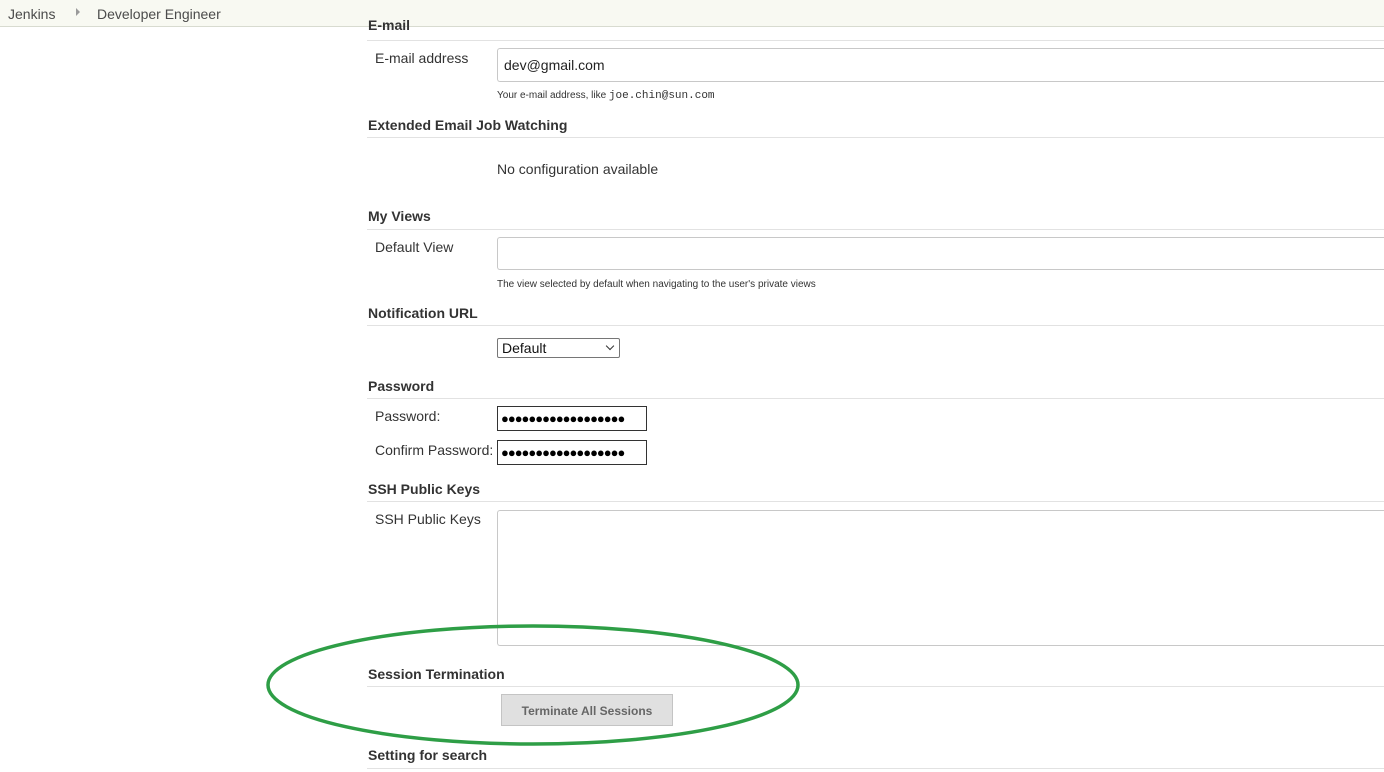 The height and width of the screenshot is (772, 1384). Describe the element at coordinates (940, 578) in the screenshot. I see `ssh-keys-textarea` at that location.